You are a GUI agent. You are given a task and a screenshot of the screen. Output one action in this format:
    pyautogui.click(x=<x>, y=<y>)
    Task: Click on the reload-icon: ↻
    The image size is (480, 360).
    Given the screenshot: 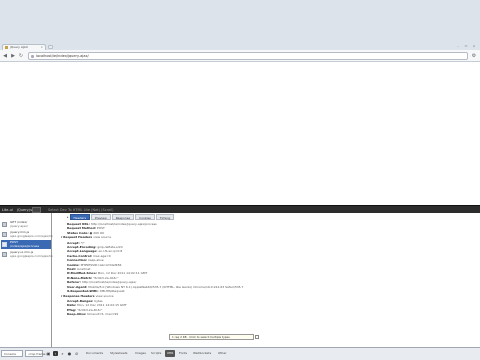 What is the action you would take?
    pyautogui.click(x=21, y=56)
    